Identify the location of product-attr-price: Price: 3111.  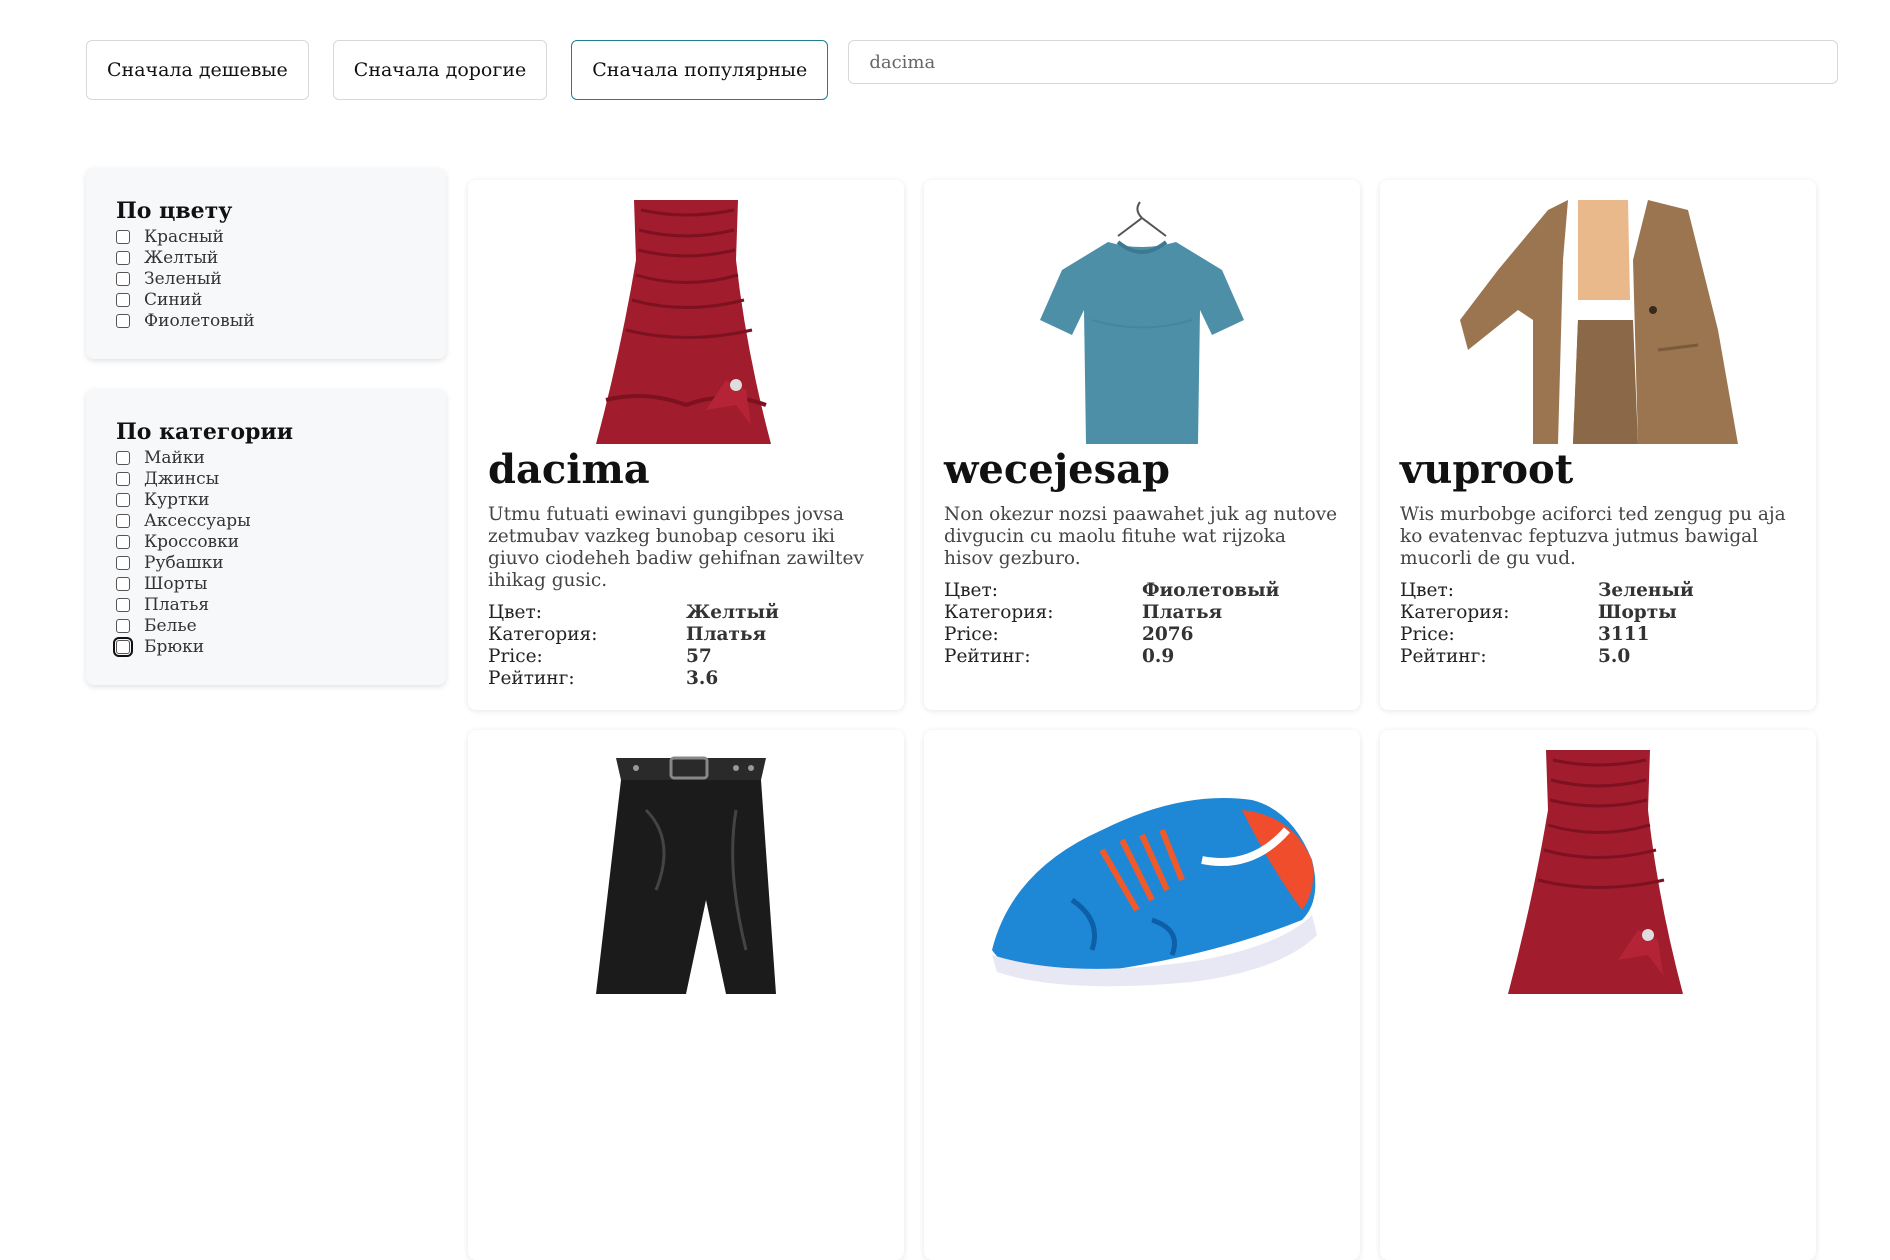
(1598, 635).